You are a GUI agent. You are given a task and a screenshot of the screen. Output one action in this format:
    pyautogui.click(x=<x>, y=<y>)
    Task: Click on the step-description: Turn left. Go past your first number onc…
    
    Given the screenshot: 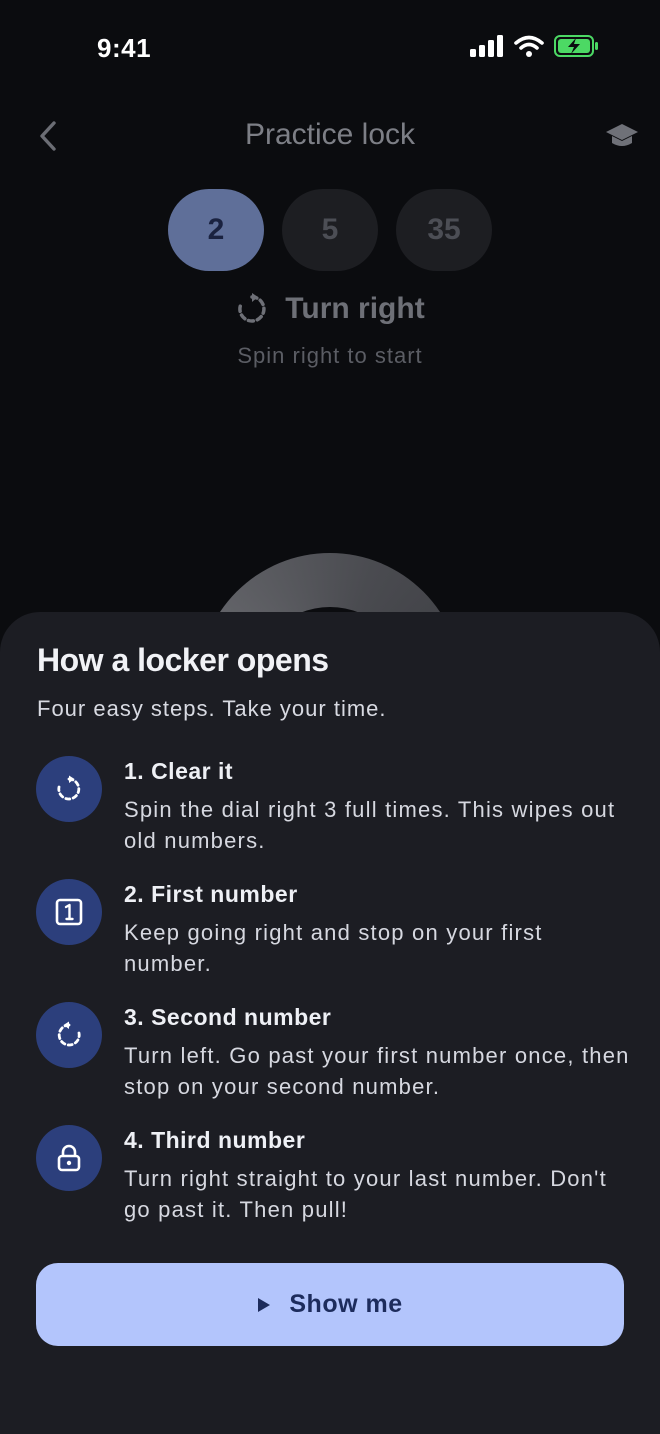 What is the action you would take?
    pyautogui.click(x=377, y=1071)
    